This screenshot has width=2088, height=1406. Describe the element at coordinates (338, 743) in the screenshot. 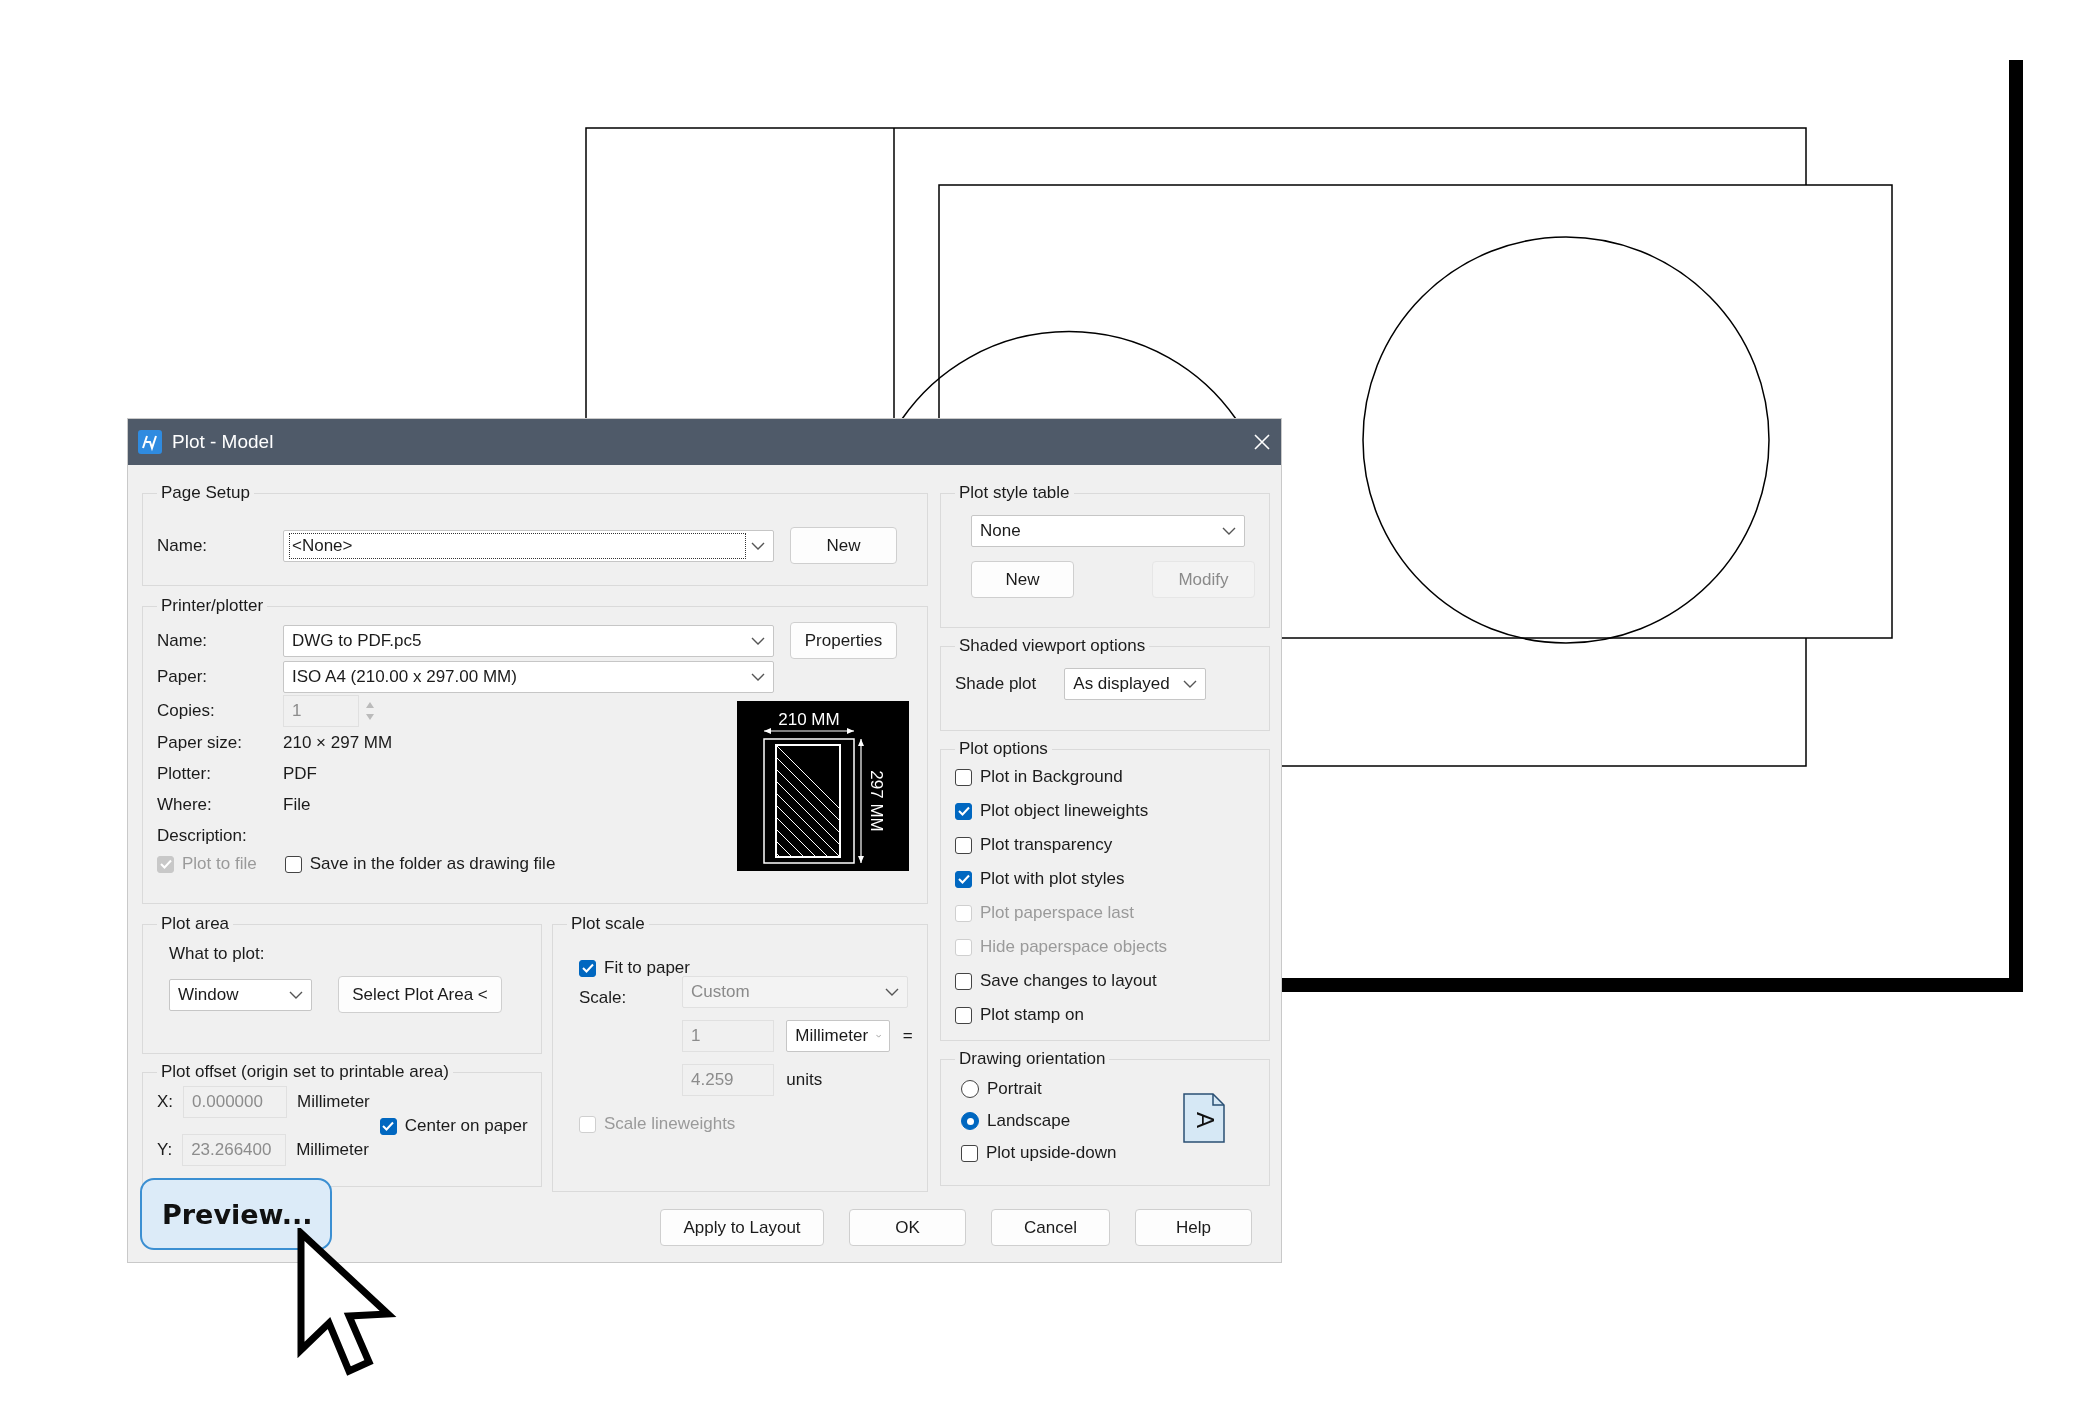

I see `value-text: 210 × 297 MM` at that location.